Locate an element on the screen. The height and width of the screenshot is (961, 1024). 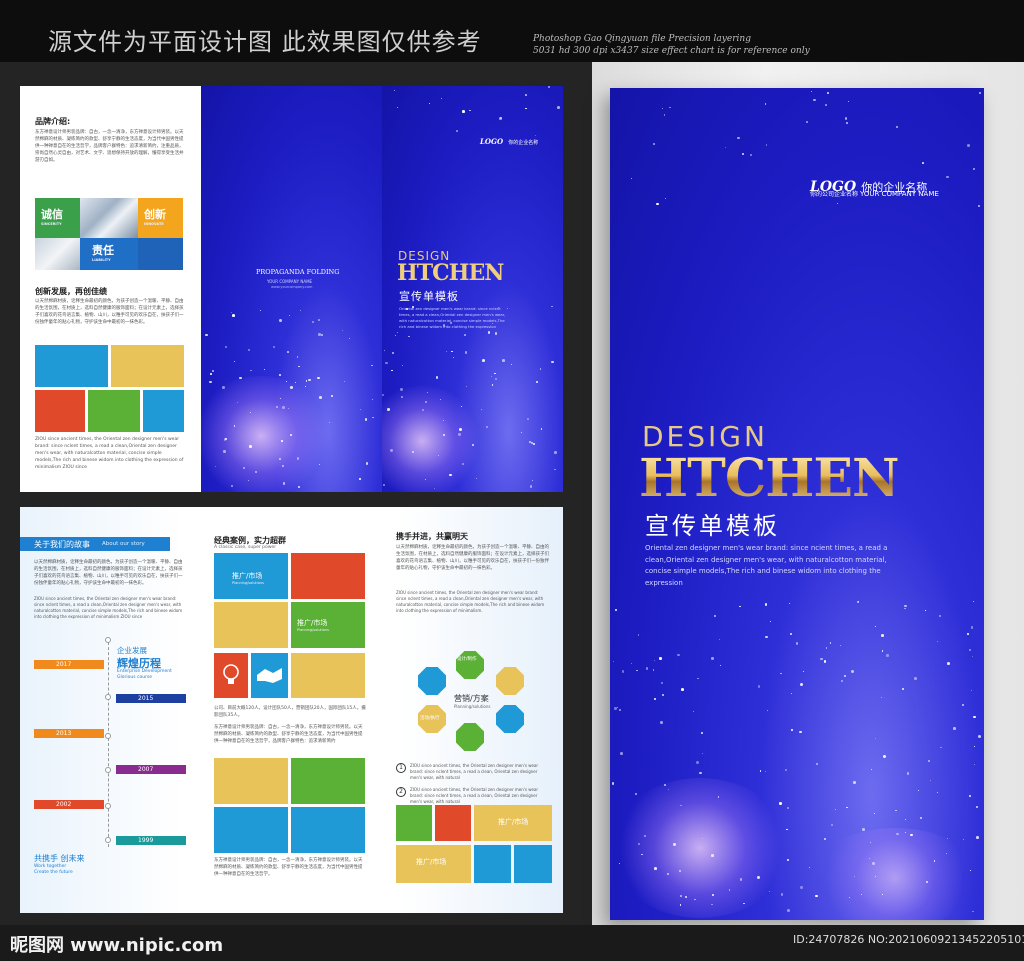
blue-tile is located at coordinates (160, 254).